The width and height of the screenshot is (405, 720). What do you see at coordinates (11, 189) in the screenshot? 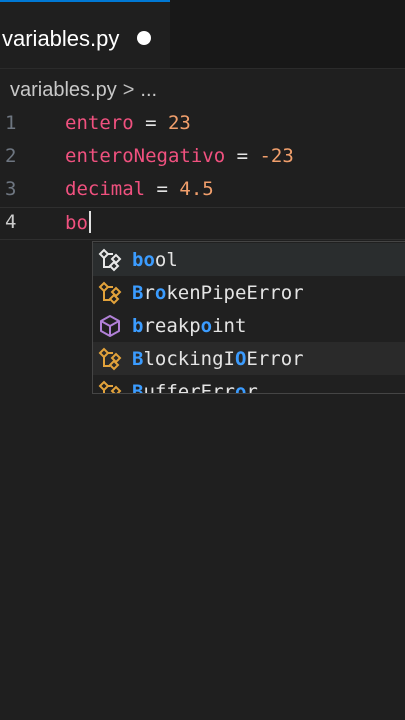
I see `line-number: 3` at bounding box center [11, 189].